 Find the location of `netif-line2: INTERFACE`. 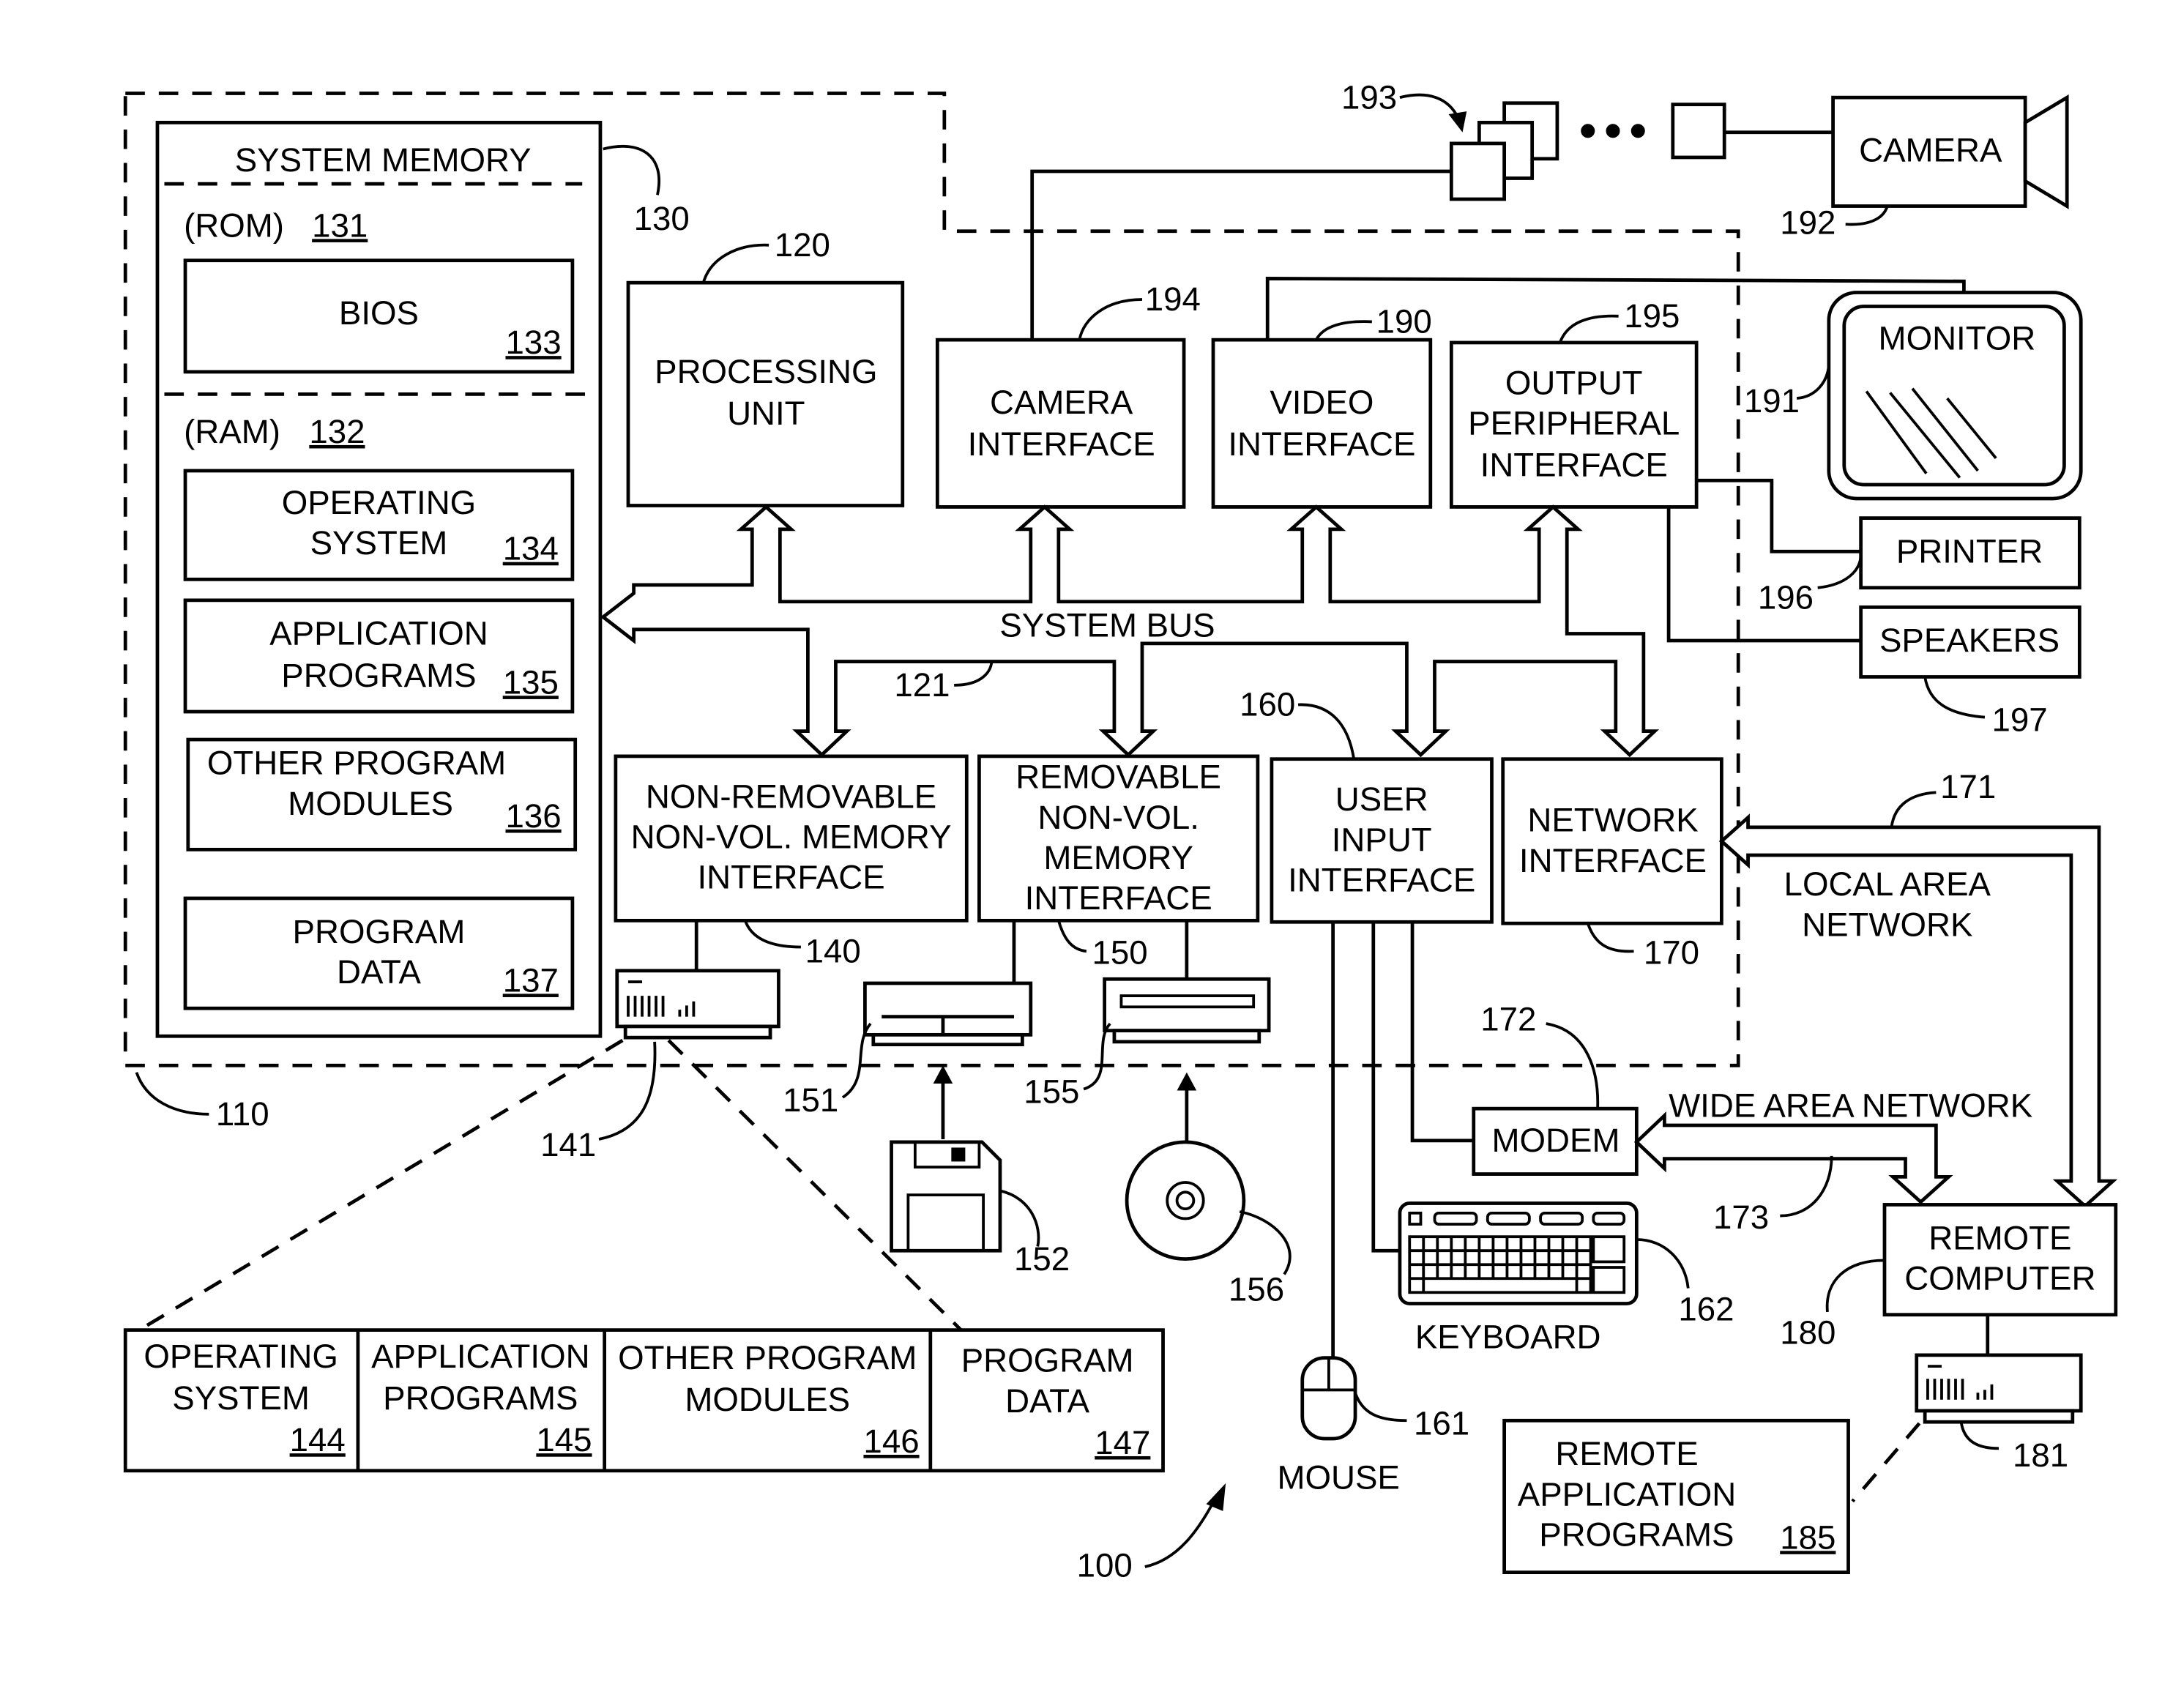

netif-line2: INTERFACE is located at coordinates (1613, 861).